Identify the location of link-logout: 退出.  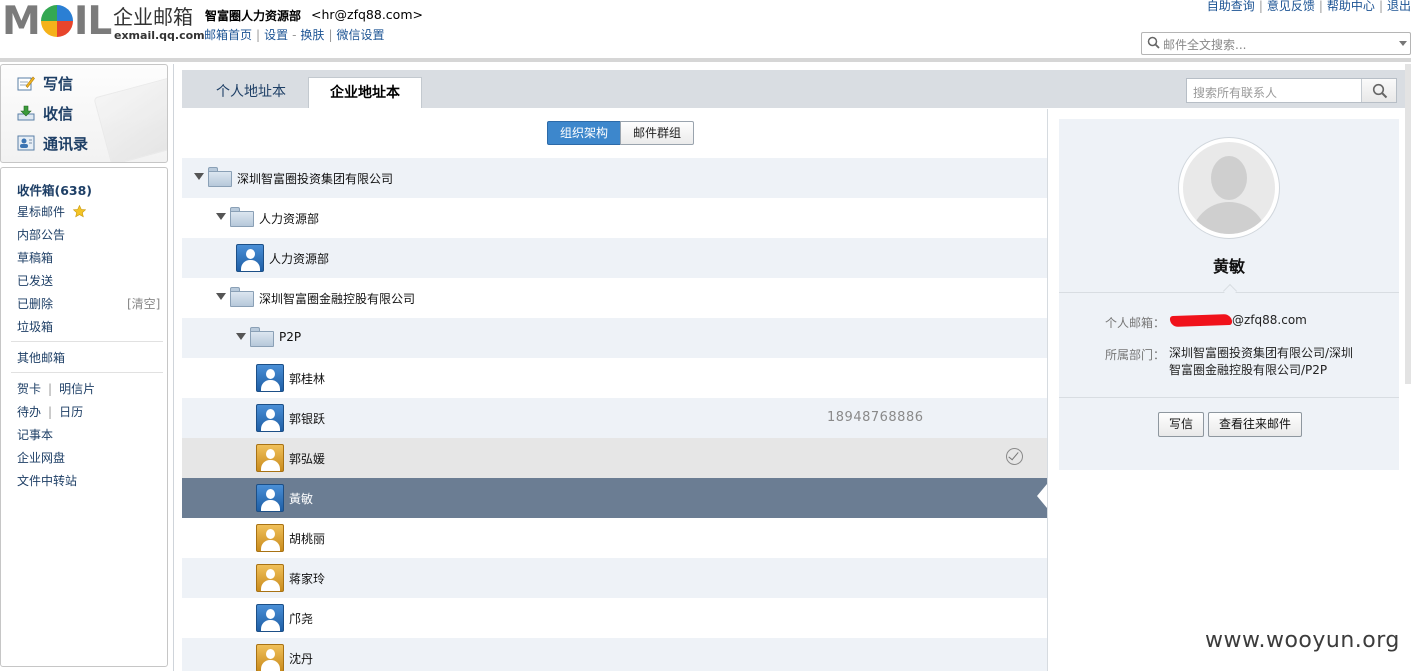
(1399, 6).